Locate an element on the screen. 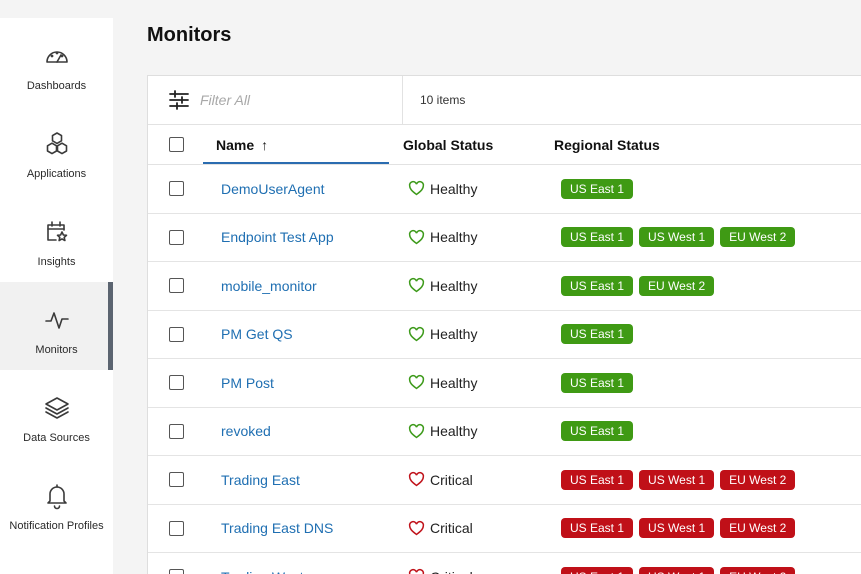 The height and width of the screenshot is (574, 861). sidebar-item-notification-profiles: Notification Profiles is located at coordinates (56, 502).